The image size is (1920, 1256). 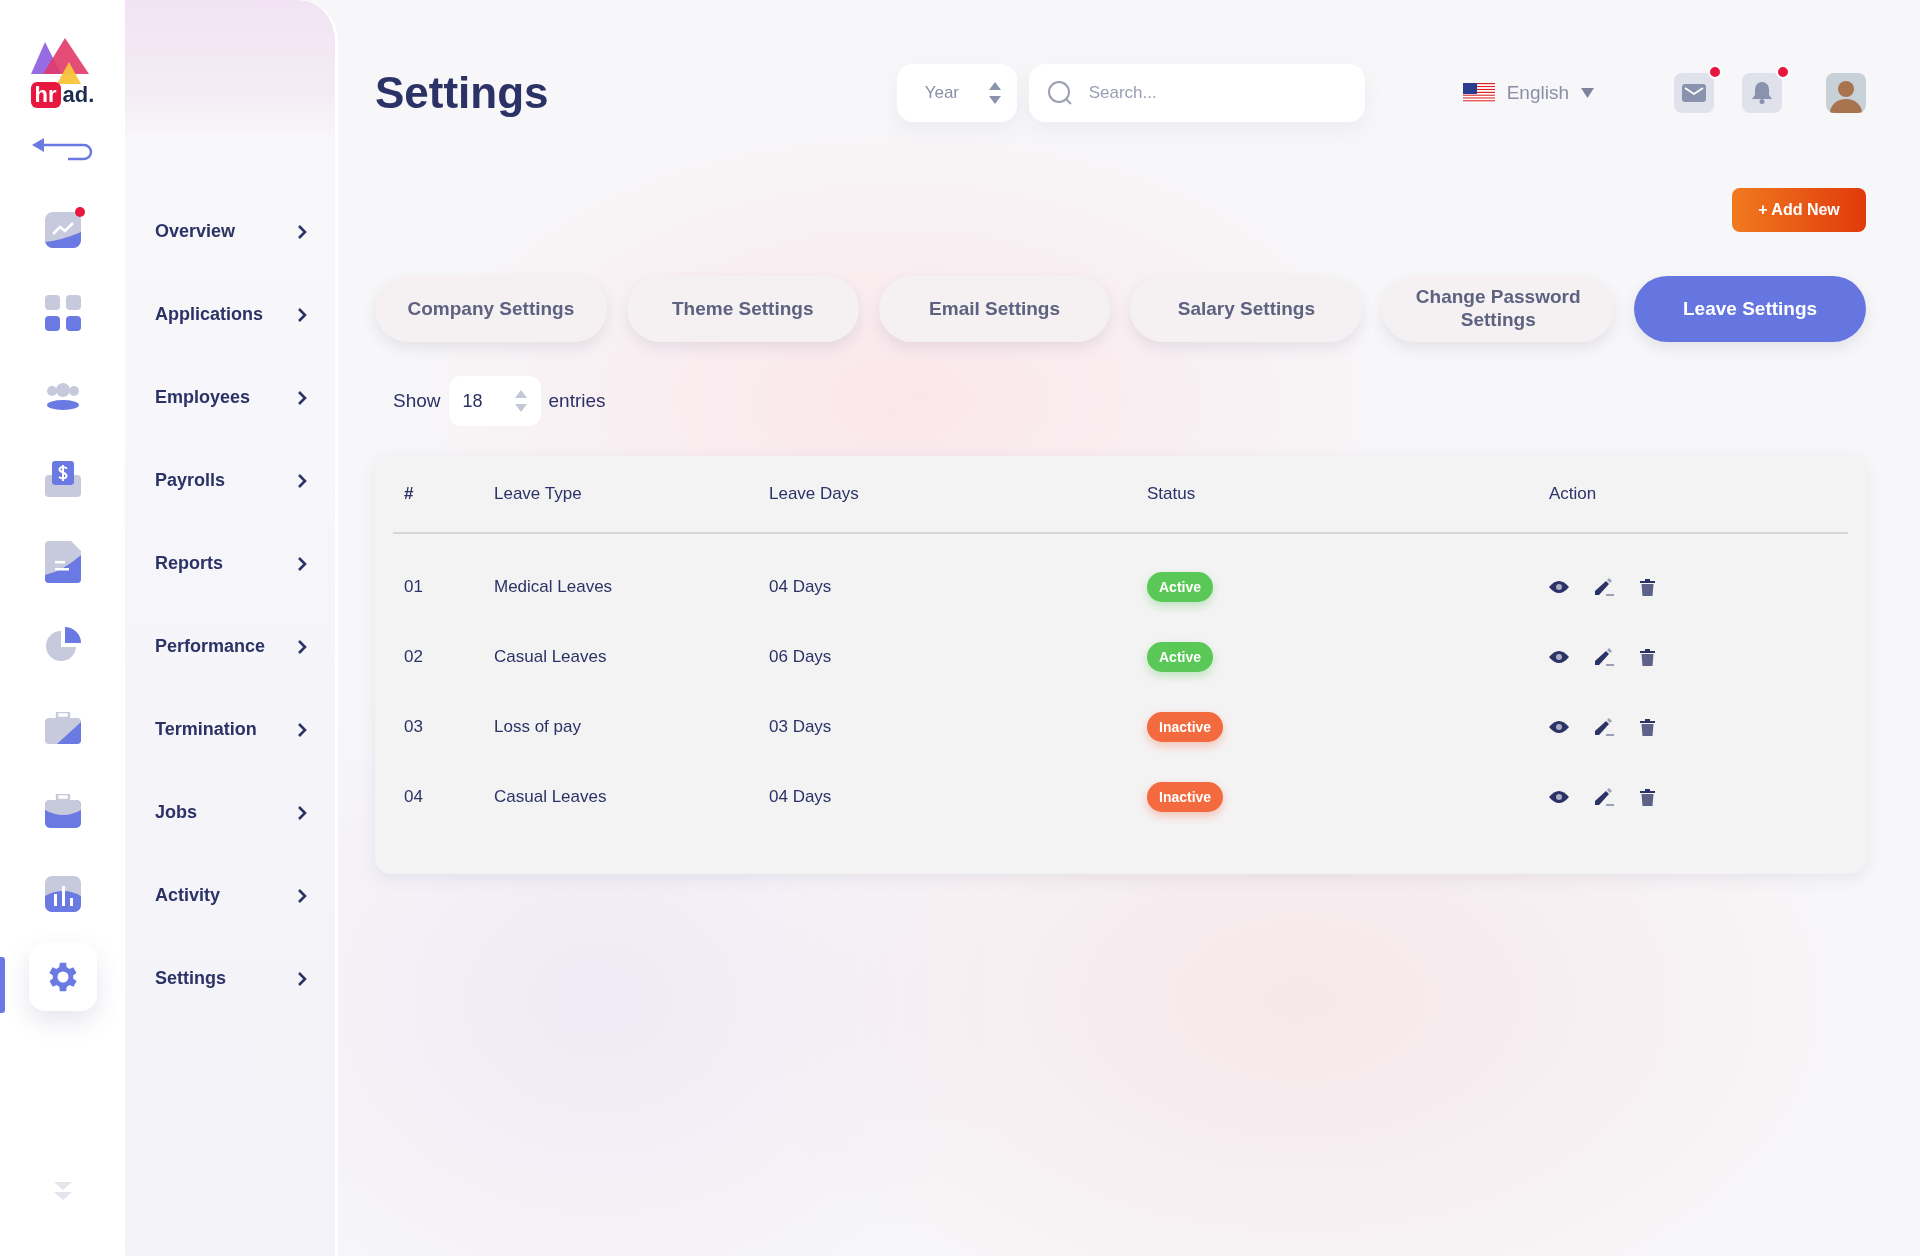 What do you see at coordinates (994, 309) in the screenshot?
I see `settings-tab: Email Settings` at bounding box center [994, 309].